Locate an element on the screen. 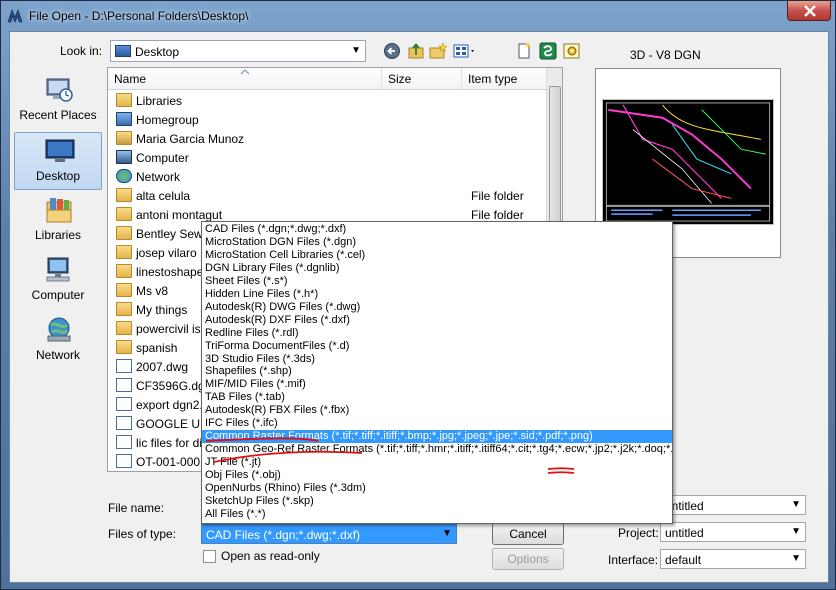  user-folder-icon is located at coordinates (124, 138).